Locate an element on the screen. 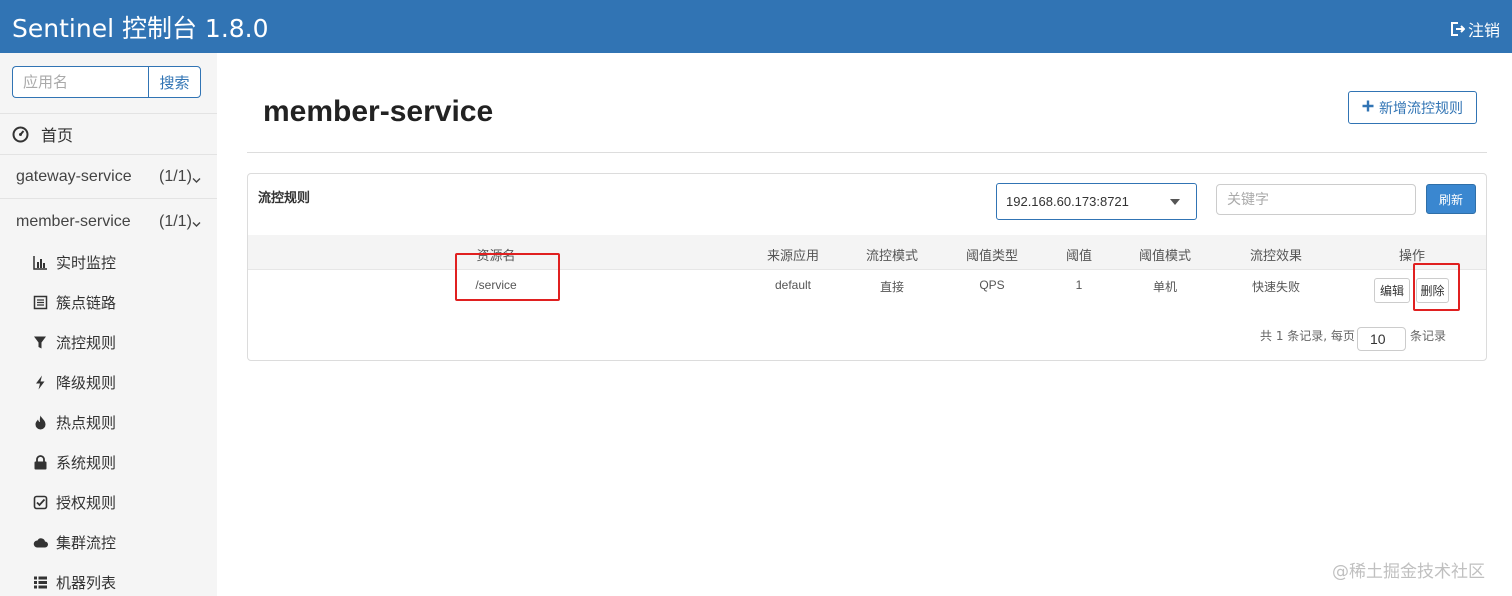 This screenshot has width=1512, height=596. sidebar-item-label: 集群流控 is located at coordinates (86, 542).